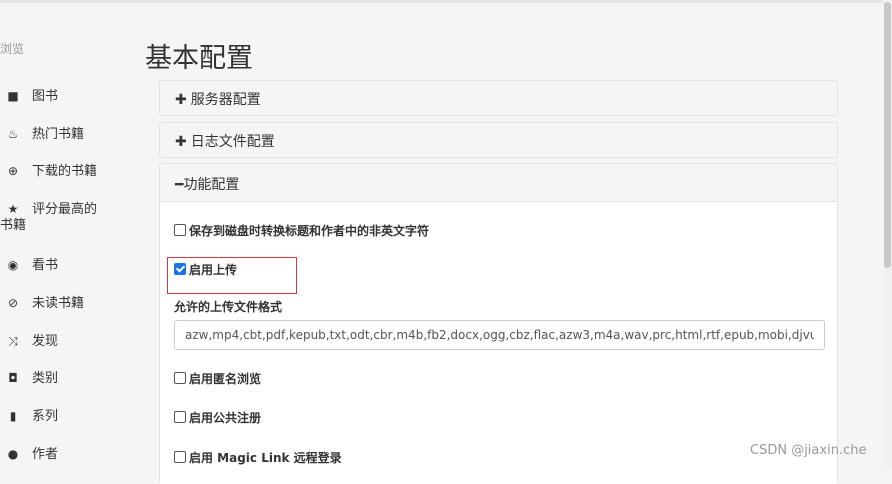 The image size is (892, 484). What do you see at coordinates (45, 341) in the screenshot?
I see `sidebar-item-label: 发现` at bounding box center [45, 341].